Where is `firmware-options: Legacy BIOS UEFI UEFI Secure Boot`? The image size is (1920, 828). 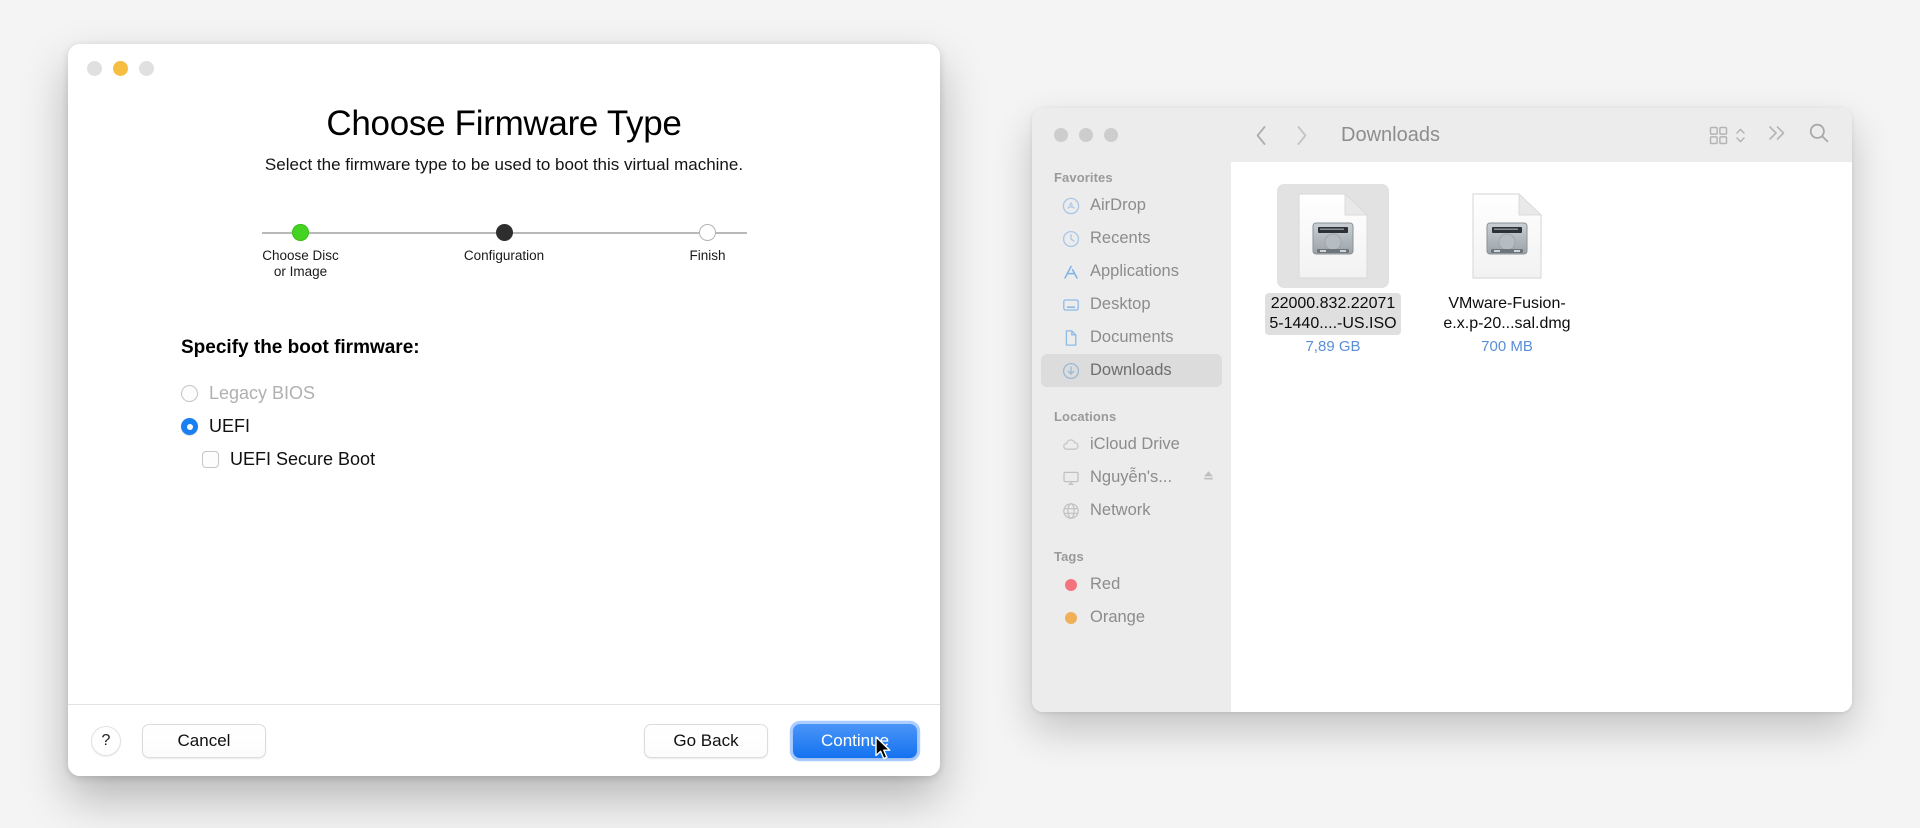 firmware-options: Legacy BIOS UEFI UEFI Secure Boot is located at coordinates (541, 426).